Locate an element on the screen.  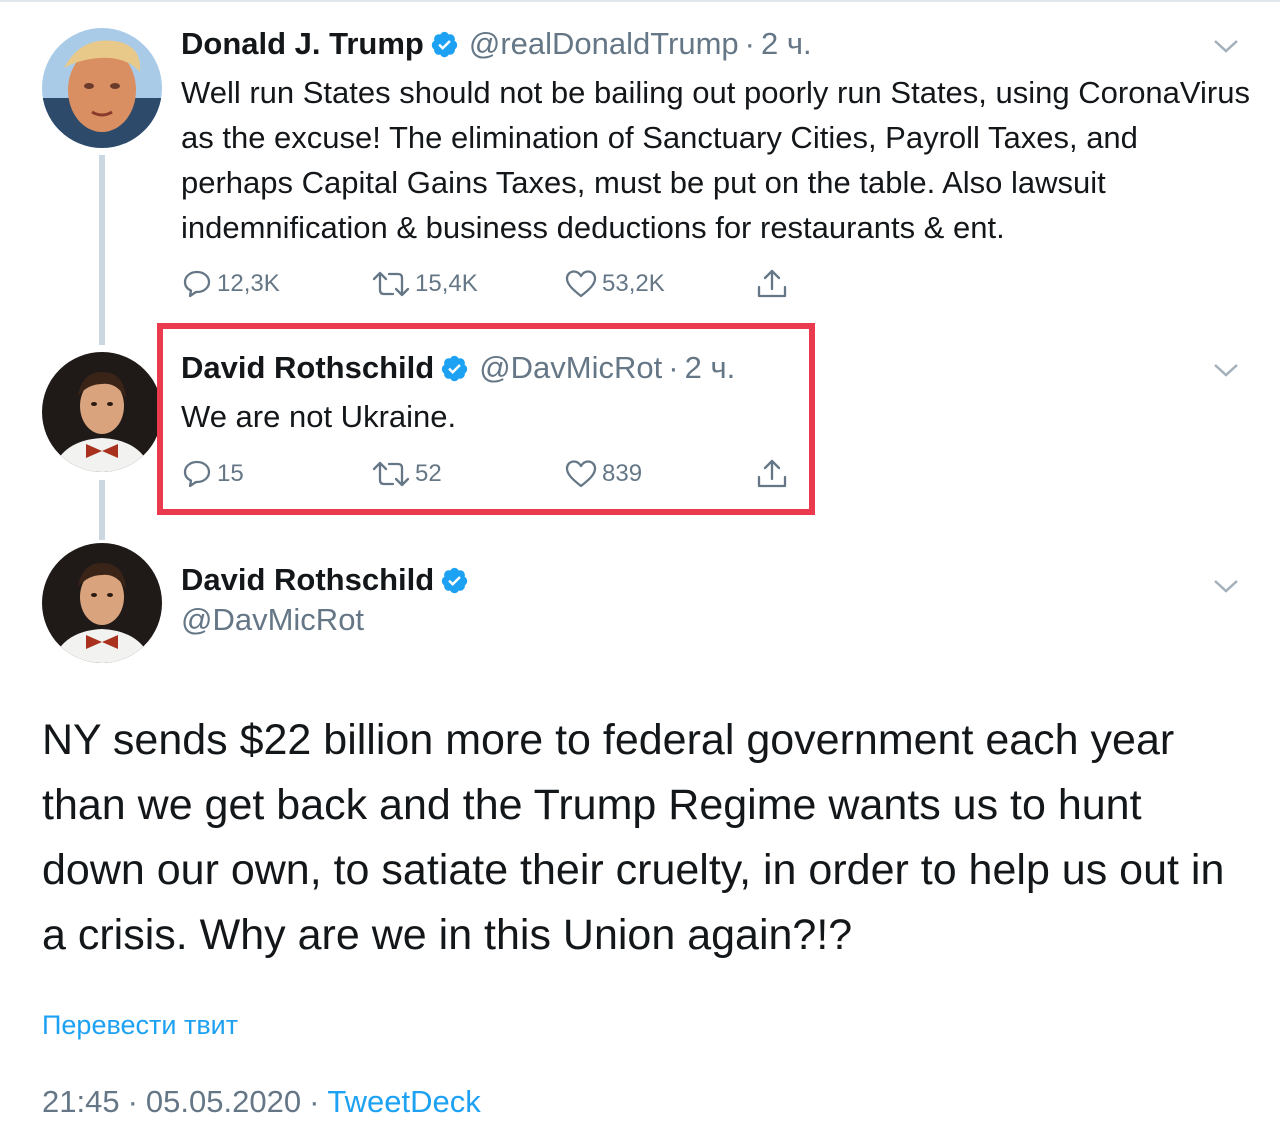
reply-button: 12,3K is located at coordinates (230, 284).